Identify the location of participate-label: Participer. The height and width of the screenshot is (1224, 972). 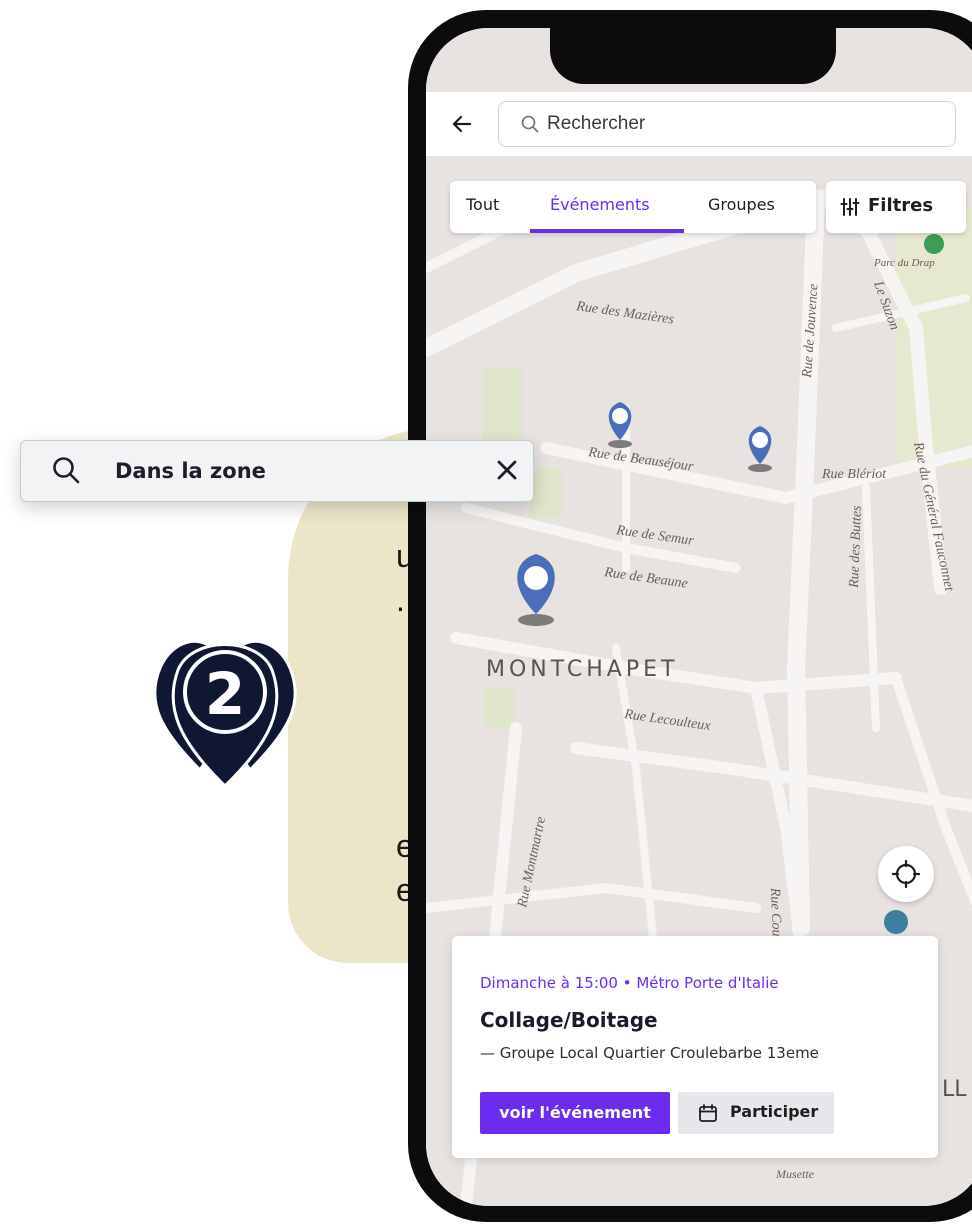
(774, 1111).